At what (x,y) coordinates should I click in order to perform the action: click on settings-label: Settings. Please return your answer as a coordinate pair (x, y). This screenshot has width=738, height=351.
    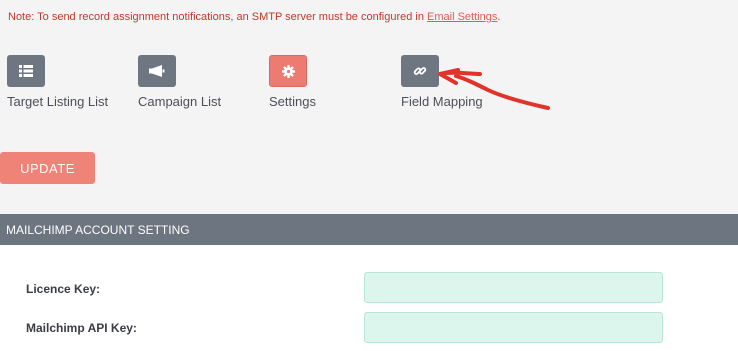
    Looking at the image, I should click on (292, 101).